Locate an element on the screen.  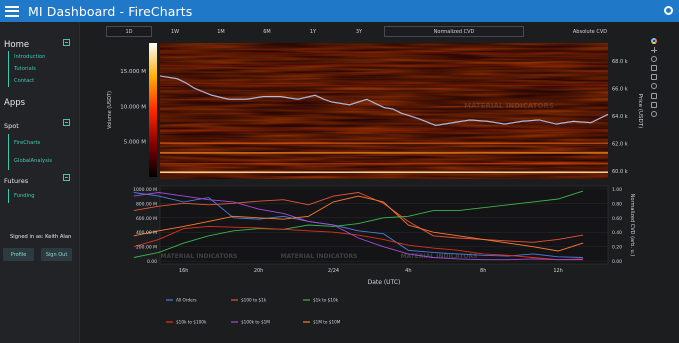
page-title: MI Dashboard - FireCharts is located at coordinates (110, 11).